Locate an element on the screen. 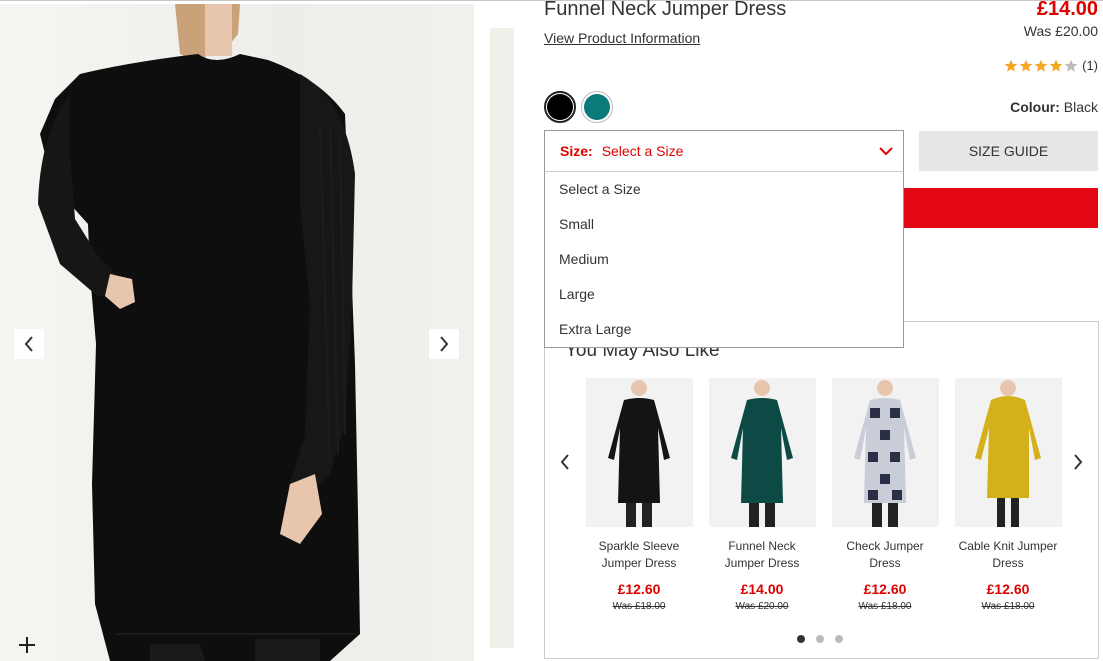 This screenshot has width=1103, height=661. star-empty-icon is located at coordinates (1071, 65).